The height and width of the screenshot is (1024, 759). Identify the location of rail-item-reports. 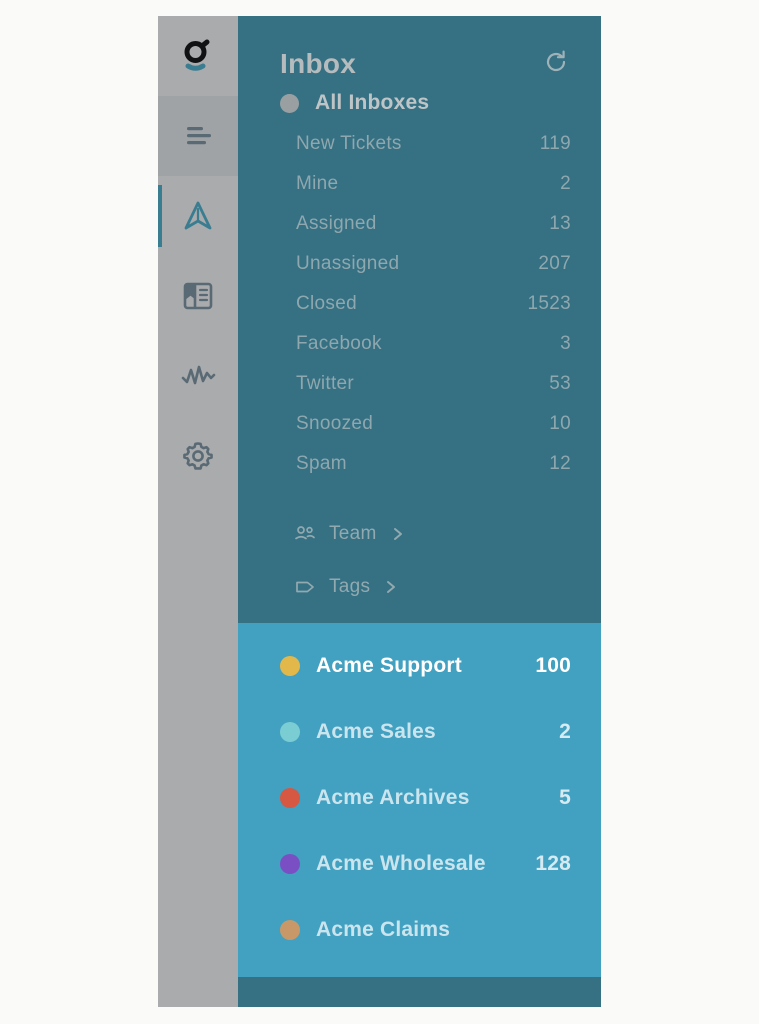
(198, 376).